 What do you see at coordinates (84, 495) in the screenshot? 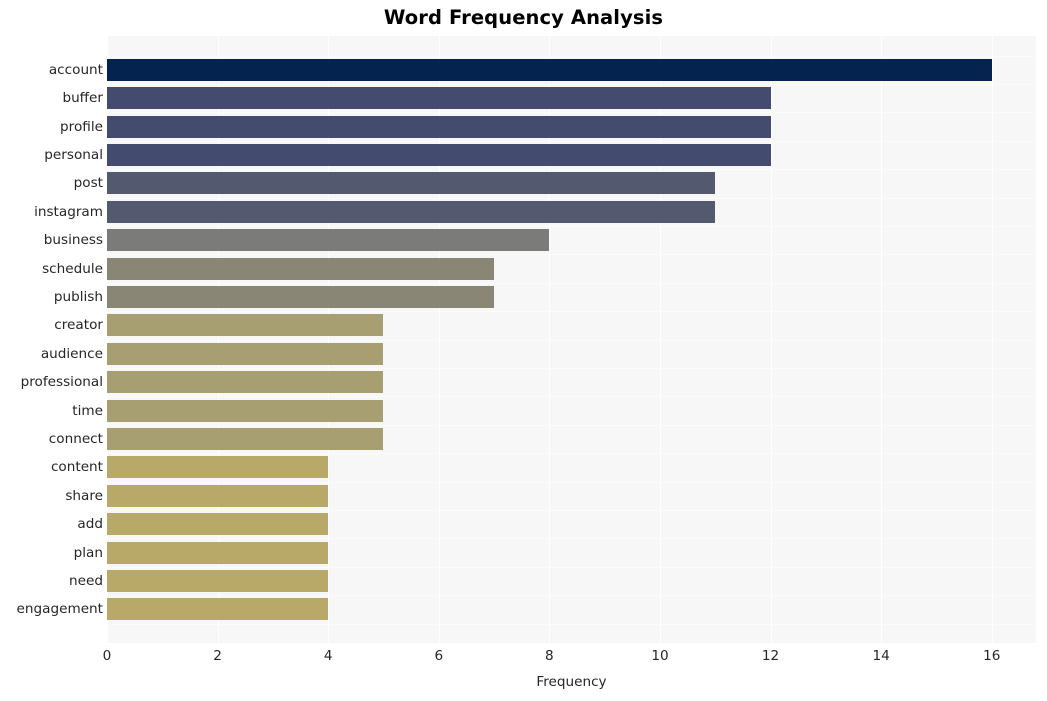
I see `y-axis-tick-label: share` at bounding box center [84, 495].